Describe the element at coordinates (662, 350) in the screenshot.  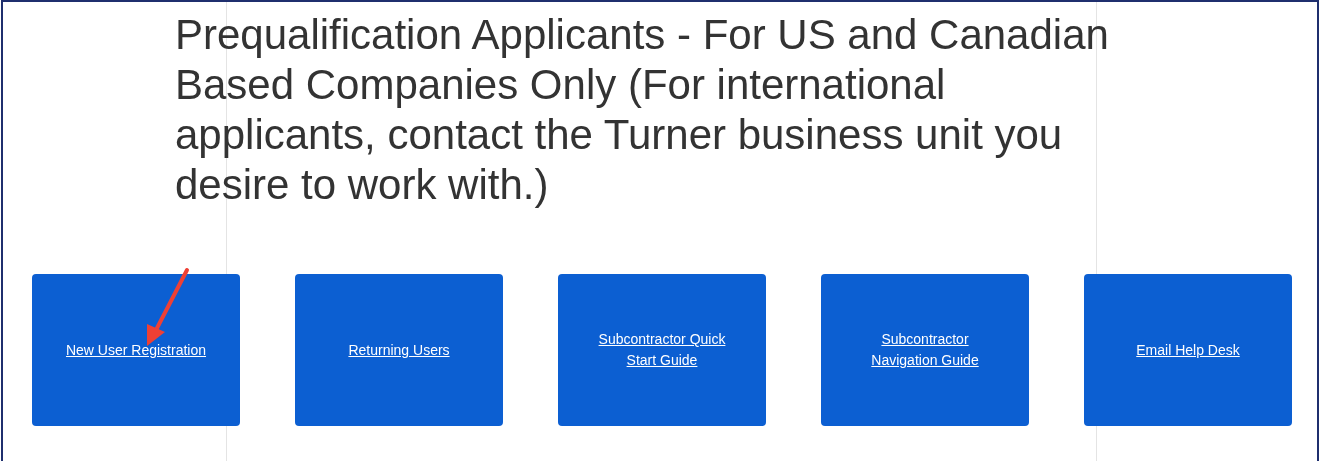
I see `tile-link: Subcontractor Quick Start Guide` at that location.